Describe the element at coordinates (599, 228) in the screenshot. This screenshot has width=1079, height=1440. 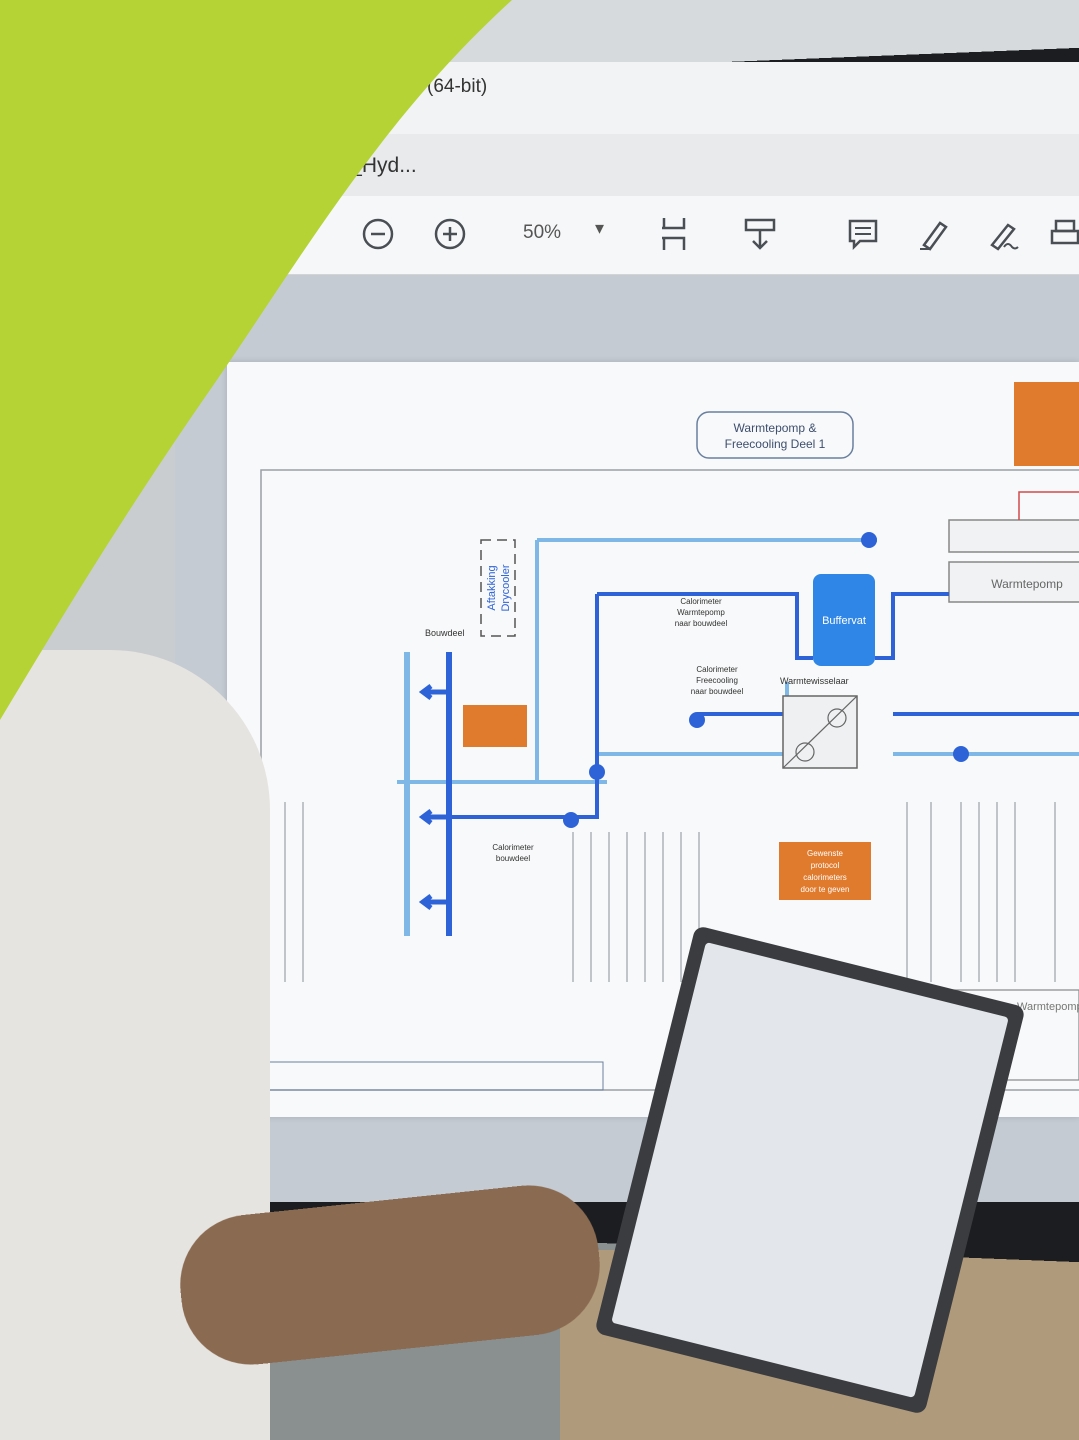
I see `chevron-down-icon: ▾` at that location.